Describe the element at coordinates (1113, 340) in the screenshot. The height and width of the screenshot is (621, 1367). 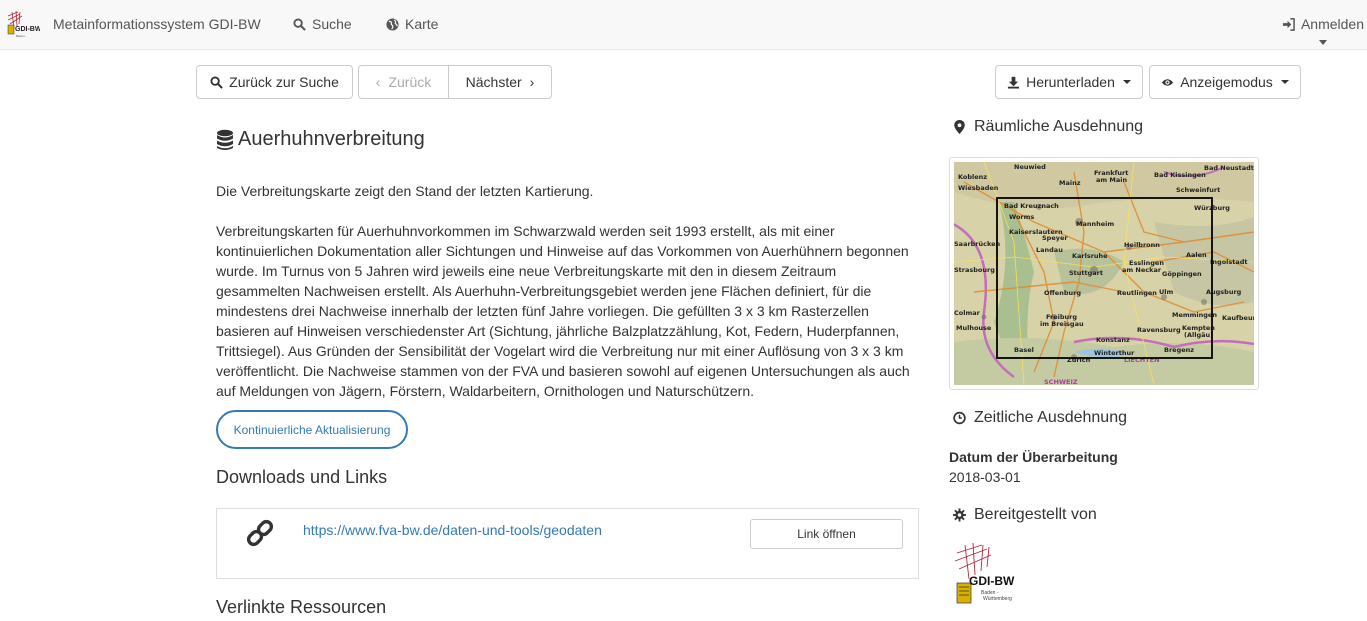
I see `svg-text: Konstanz` at that location.